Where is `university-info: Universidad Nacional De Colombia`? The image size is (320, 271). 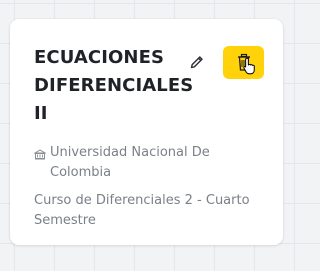 university-info: Universidad Nacional De Colombia is located at coordinates (149, 163).